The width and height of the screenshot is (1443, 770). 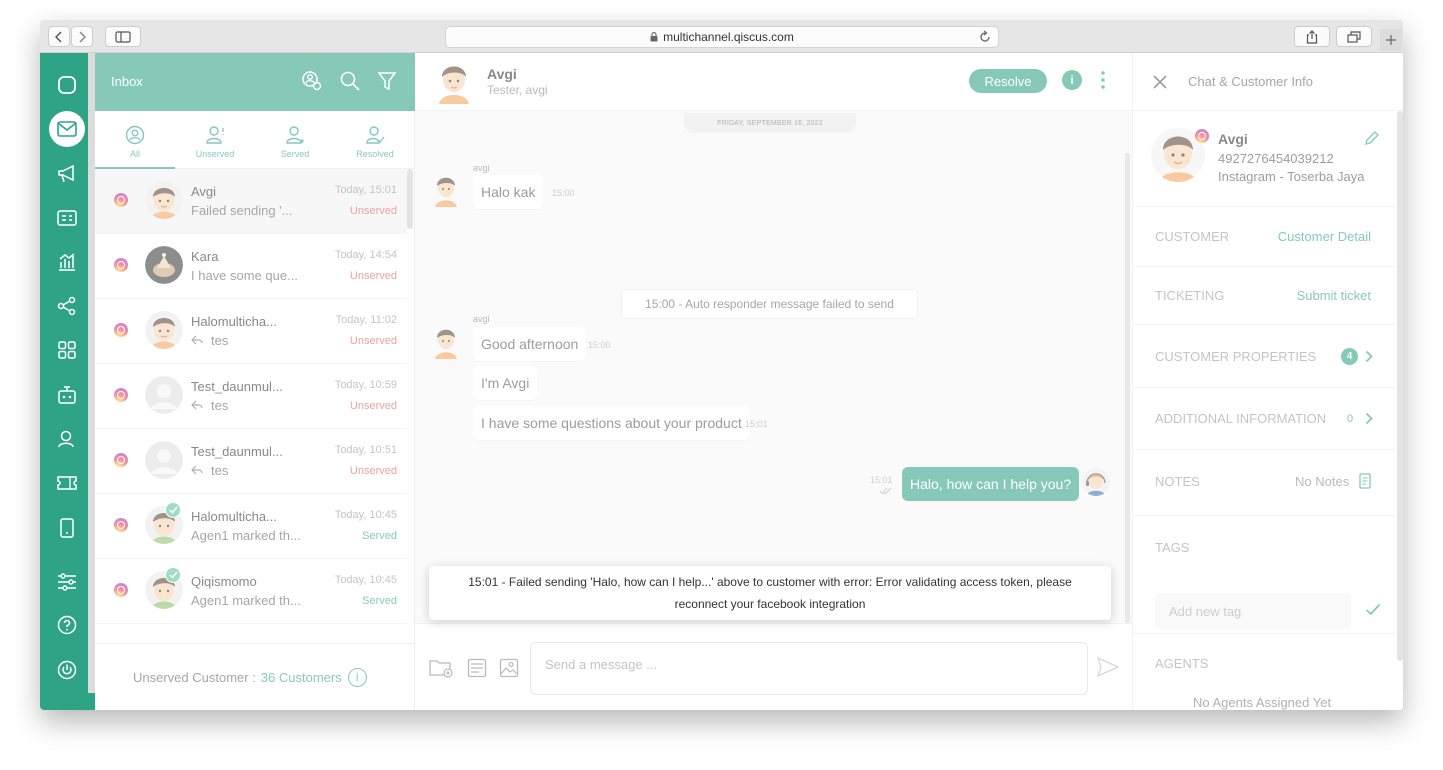 What do you see at coordinates (1349, 356) in the screenshot?
I see `properties-count-badge: 4` at bounding box center [1349, 356].